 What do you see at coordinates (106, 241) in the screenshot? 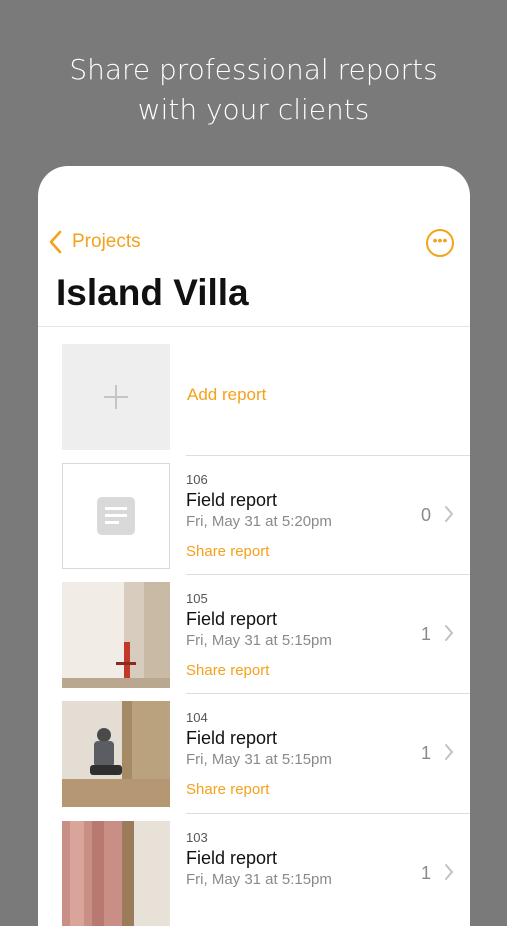
I see `back-label: Projects` at bounding box center [106, 241].